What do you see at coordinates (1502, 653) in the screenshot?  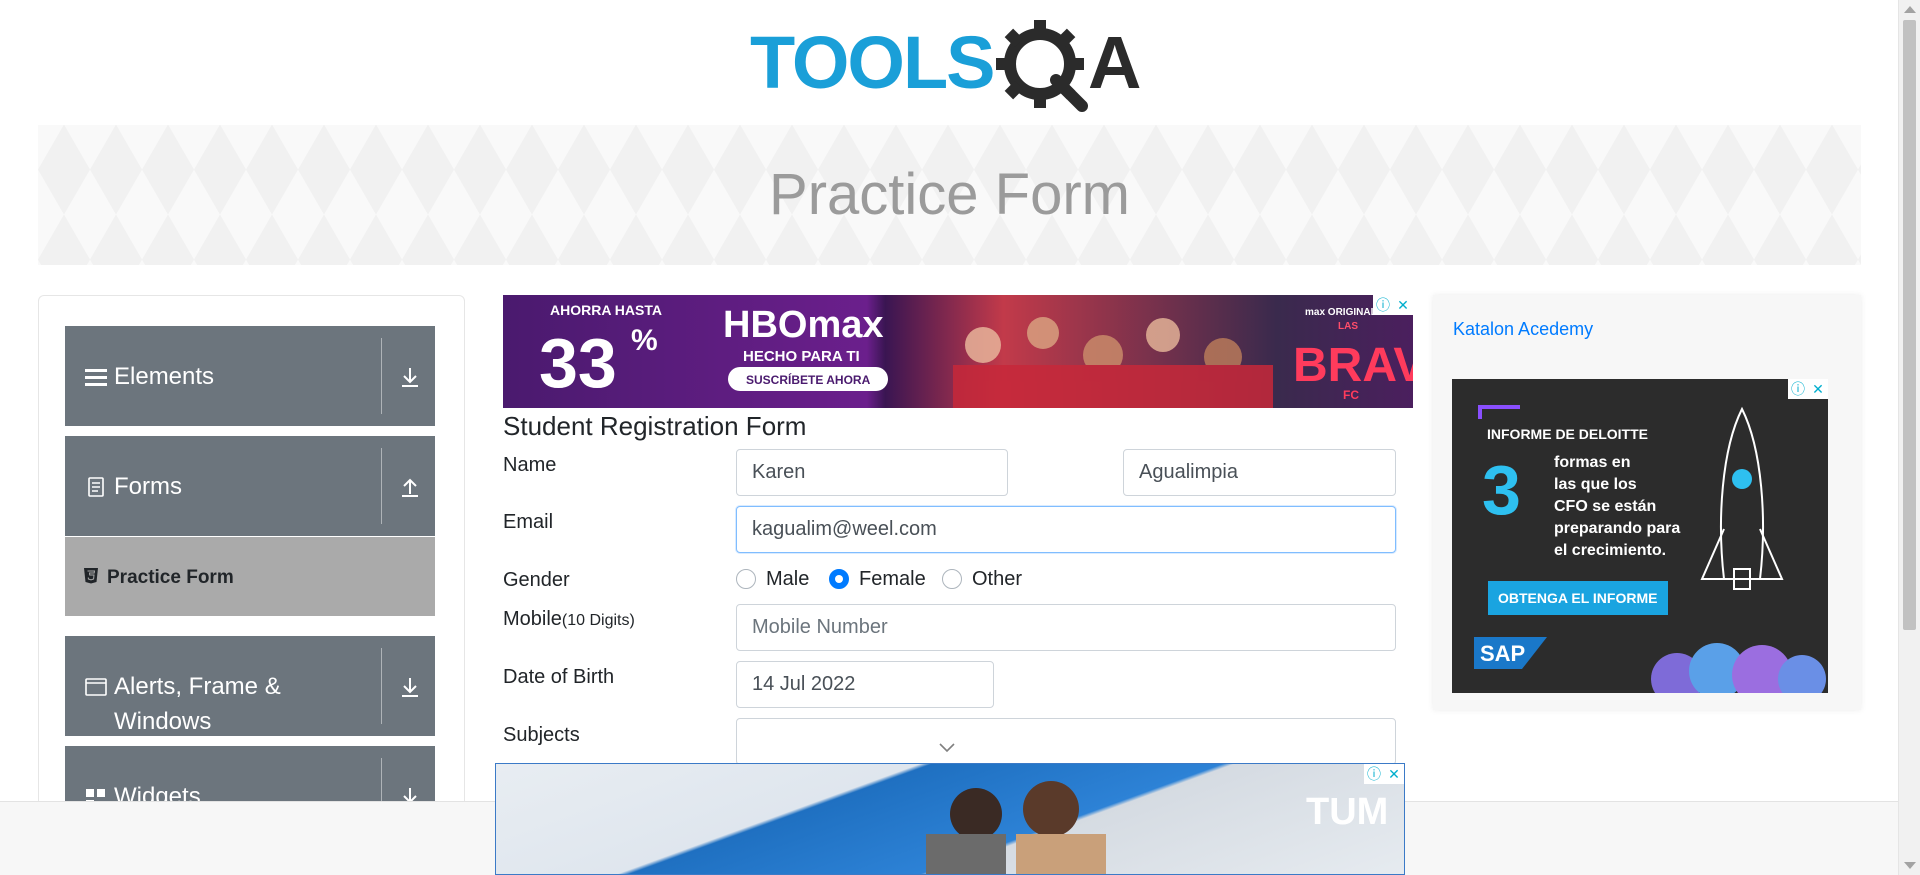 I see `svg-text: SAP` at bounding box center [1502, 653].